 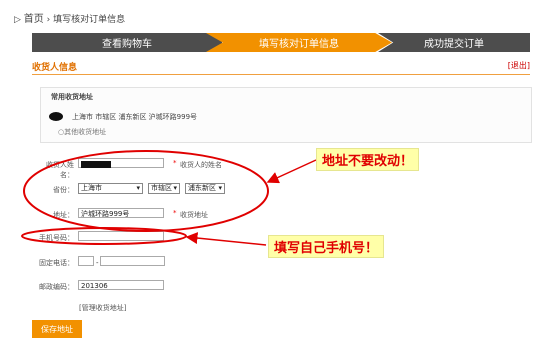 I want to click on annotation-overlay, so click(x=169, y=198).